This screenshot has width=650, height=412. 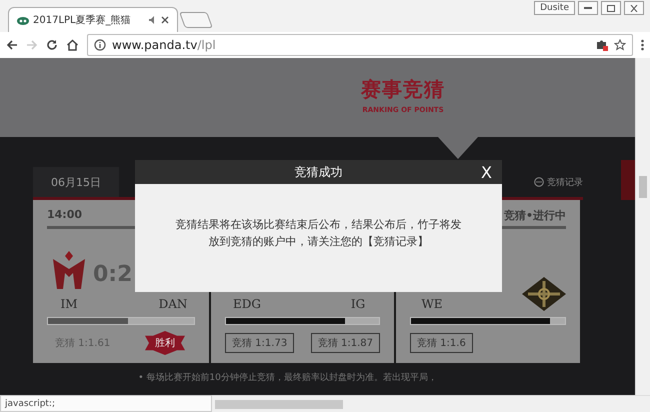 What do you see at coordinates (318, 172) in the screenshot?
I see `dialog-title: 竞猜成功` at bounding box center [318, 172].